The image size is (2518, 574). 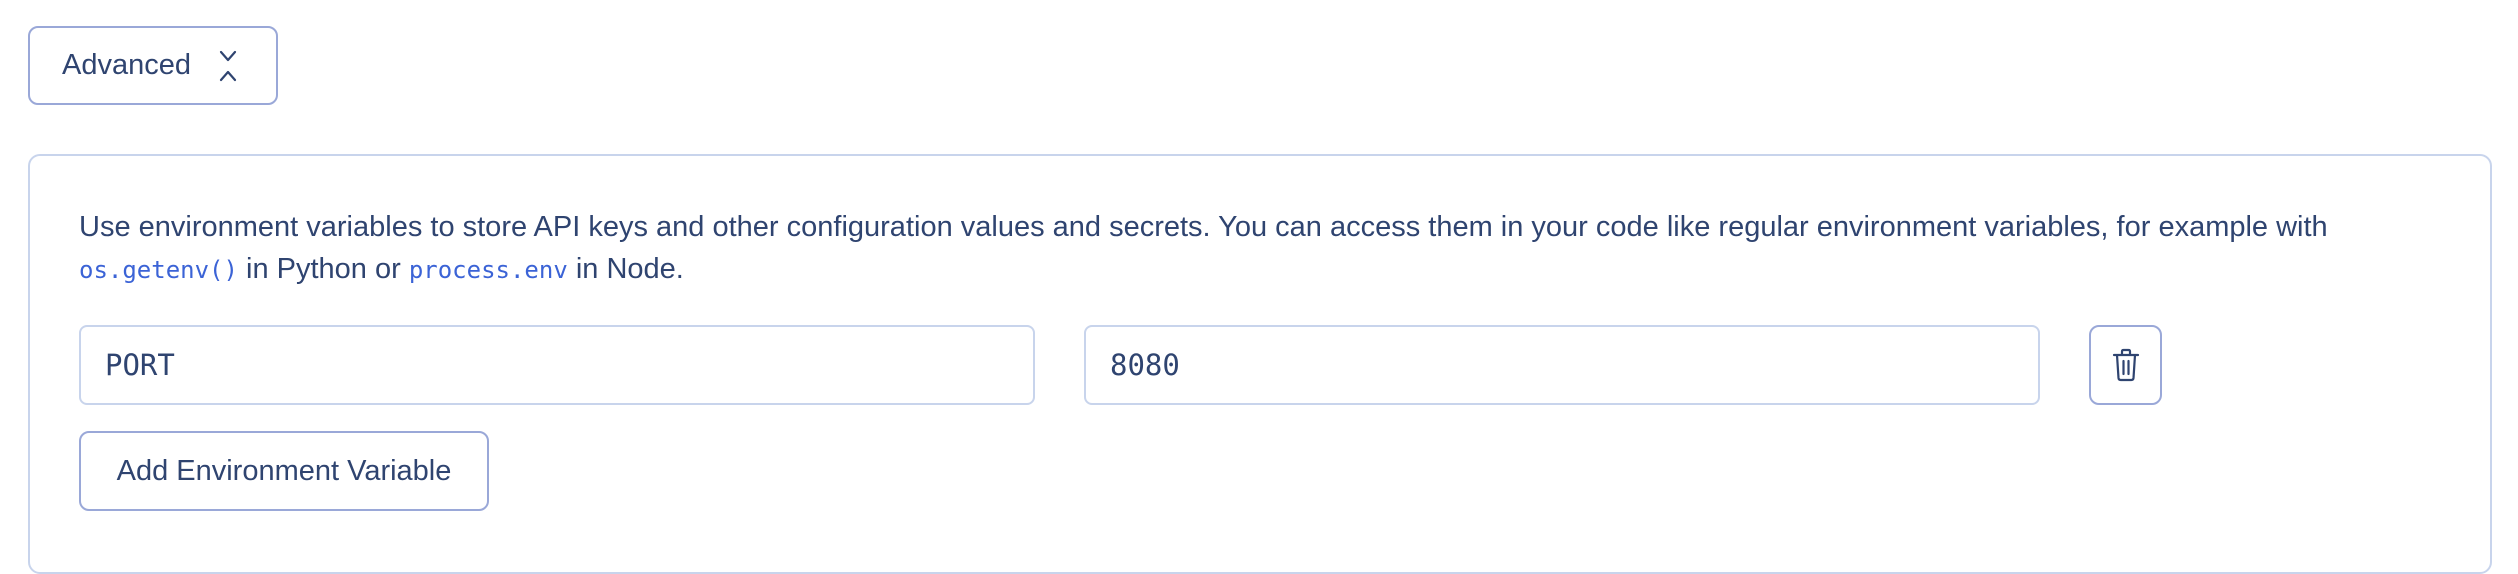 What do you see at coordinates (625, 269) in the screenshot?
I see `env-description-text-after: in Node.` at bounding box center [625, 269].